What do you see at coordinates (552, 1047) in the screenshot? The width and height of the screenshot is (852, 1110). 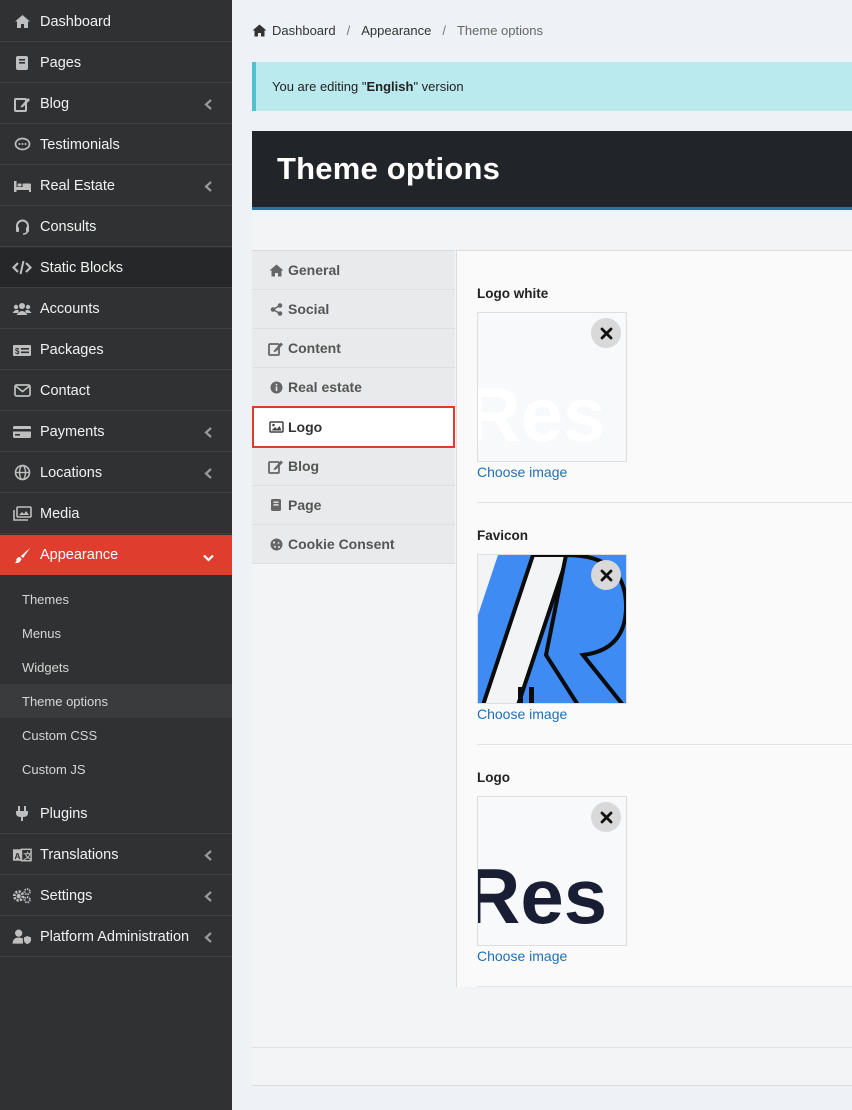 I see `panel-footer-divider` at bounding box center [552, 1047].